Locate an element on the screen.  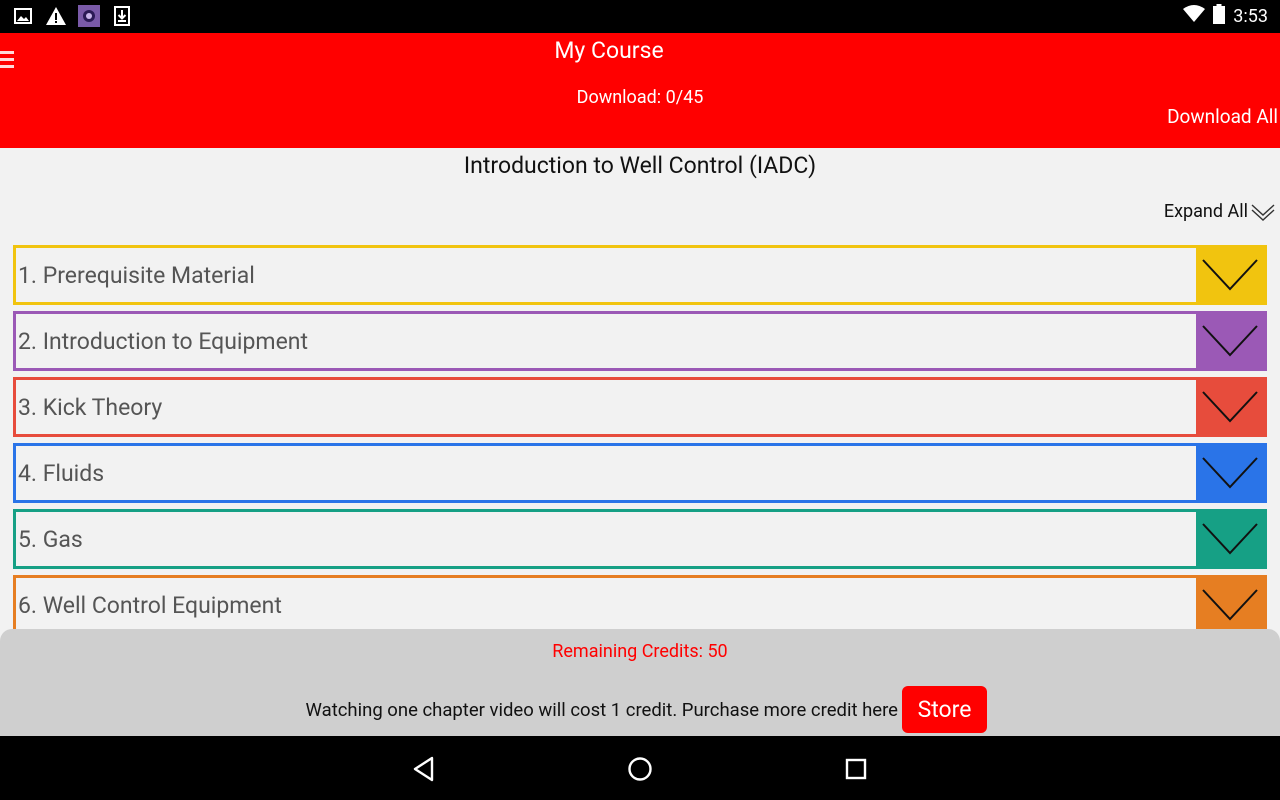
download-status: Download: 0/45 is located at coordinates (640, 97).